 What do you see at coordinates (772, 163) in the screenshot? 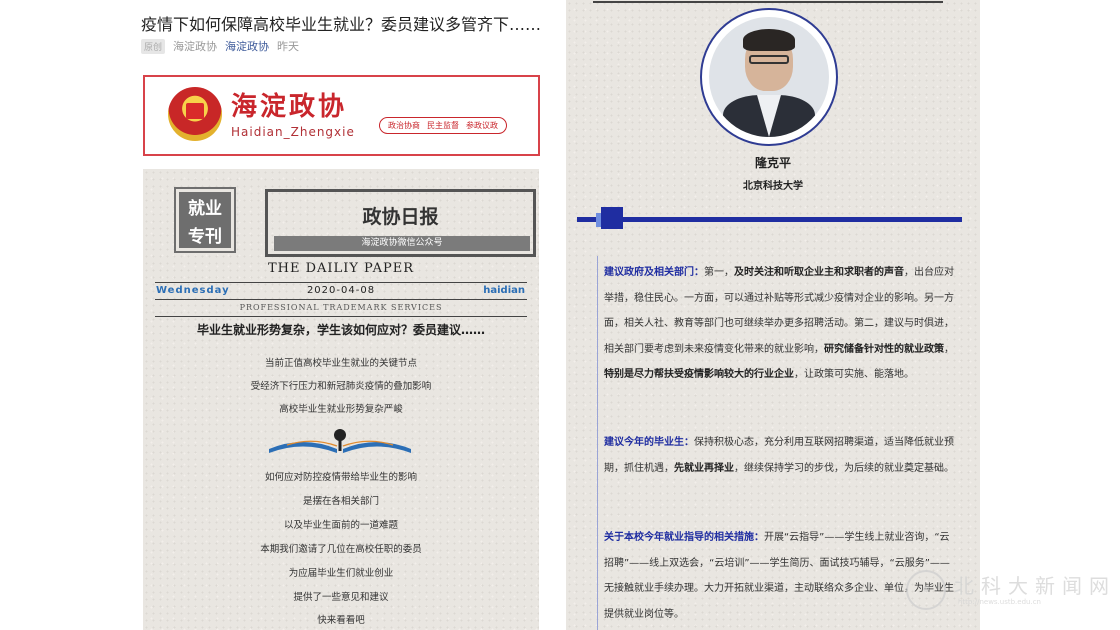
I see `profile-name: 隆克平` at bounding box center [772, 163].